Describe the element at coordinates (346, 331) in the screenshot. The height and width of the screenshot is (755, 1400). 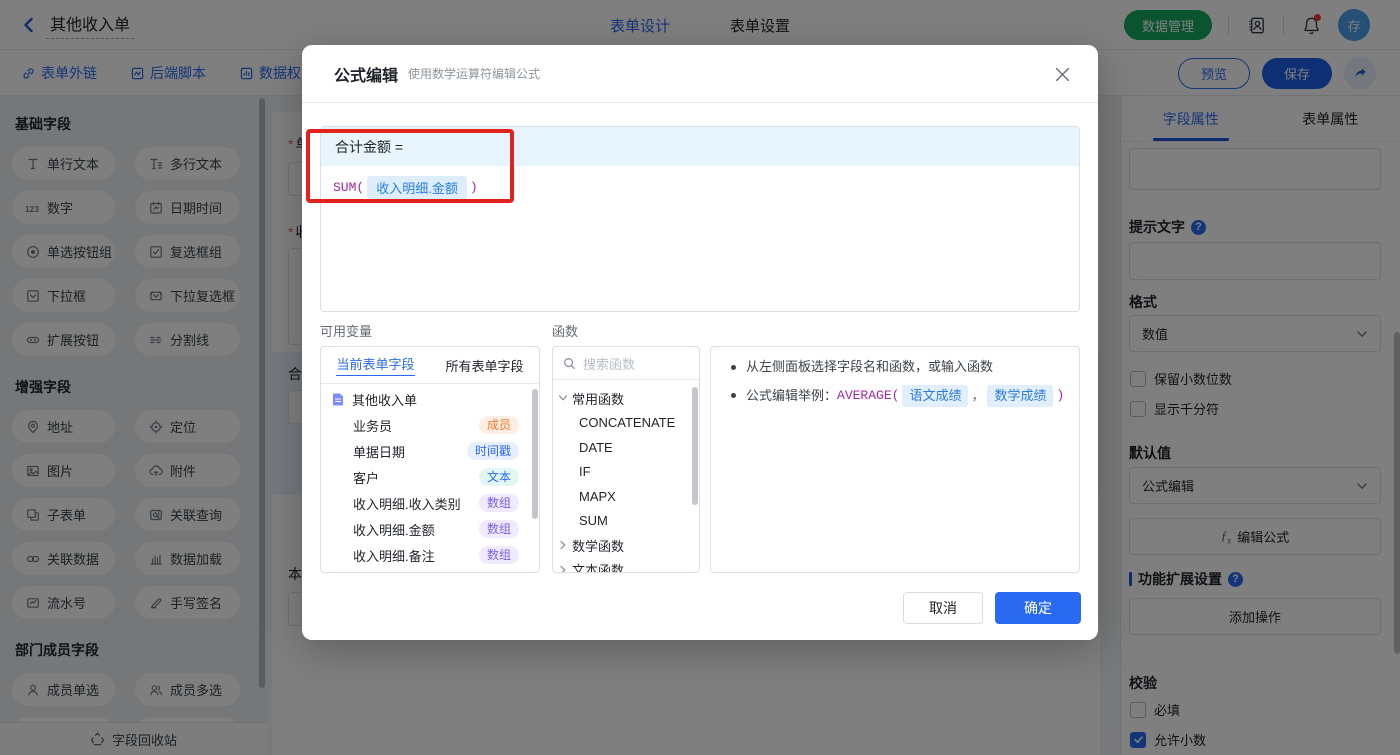
I see `variables-section-label: 可用变量` at that location.